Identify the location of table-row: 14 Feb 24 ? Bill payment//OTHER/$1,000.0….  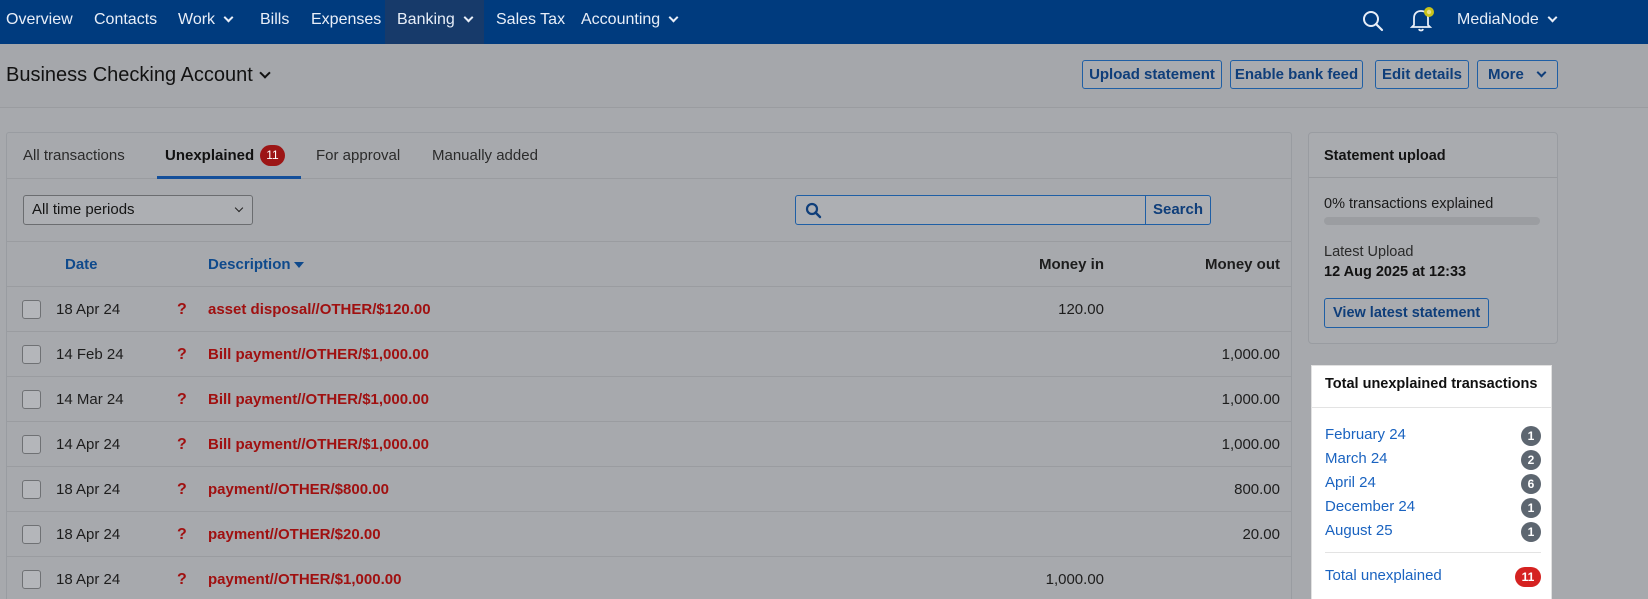
(649, 354).